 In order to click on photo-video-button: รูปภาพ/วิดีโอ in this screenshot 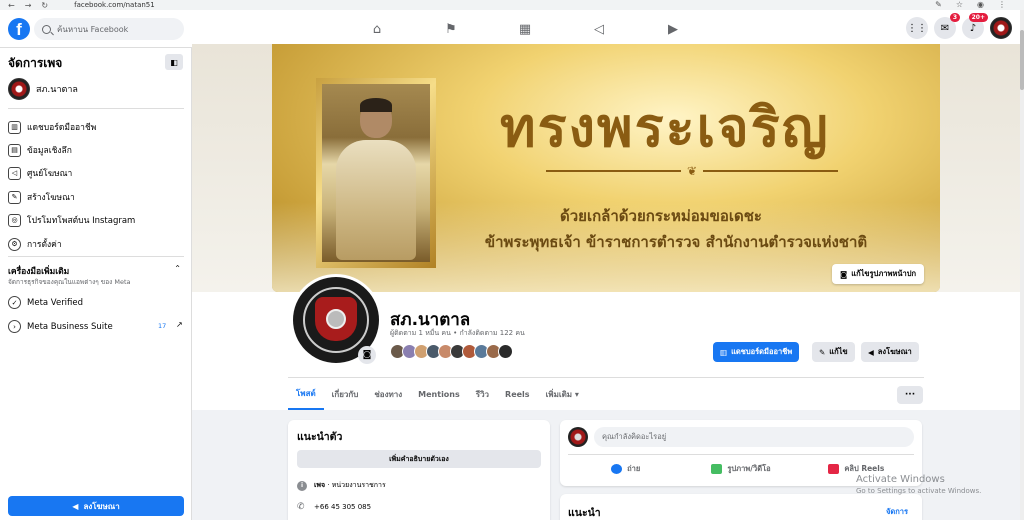, I will do `click(740, 469)`.